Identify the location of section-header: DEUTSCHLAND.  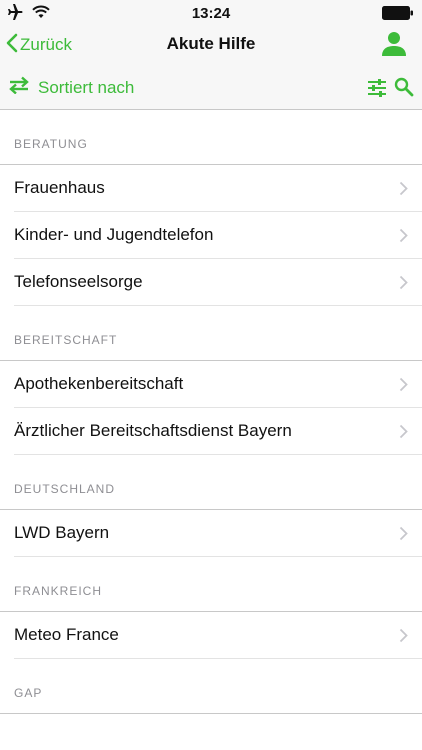
(211, 482).